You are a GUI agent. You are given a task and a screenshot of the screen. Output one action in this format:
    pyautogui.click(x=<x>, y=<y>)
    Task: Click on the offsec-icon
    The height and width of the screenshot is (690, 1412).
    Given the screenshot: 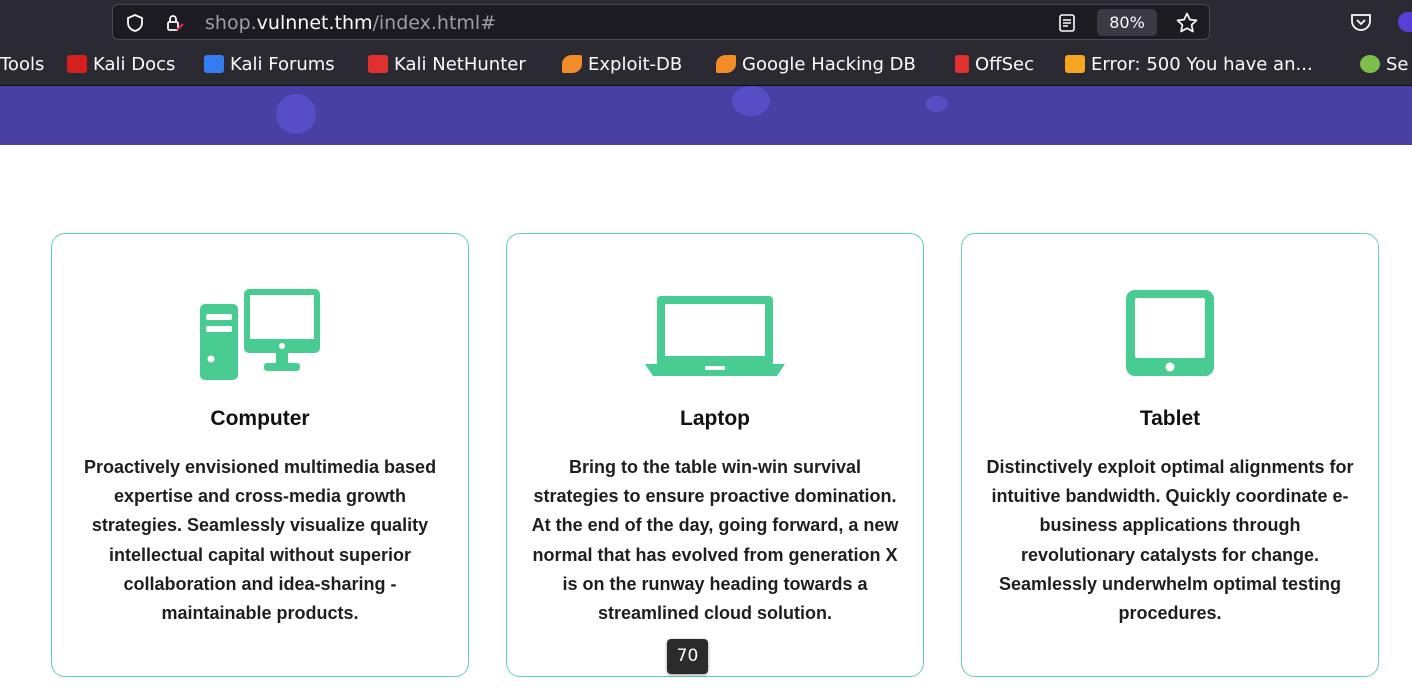 What is the action you would take?
    pyautogui.click(x=962, y=64)
    